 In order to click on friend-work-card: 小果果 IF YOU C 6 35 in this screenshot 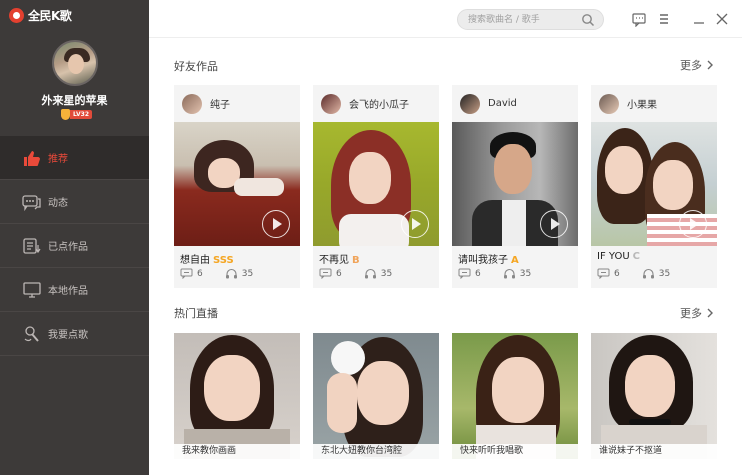, I will do `click(654, 186)`.